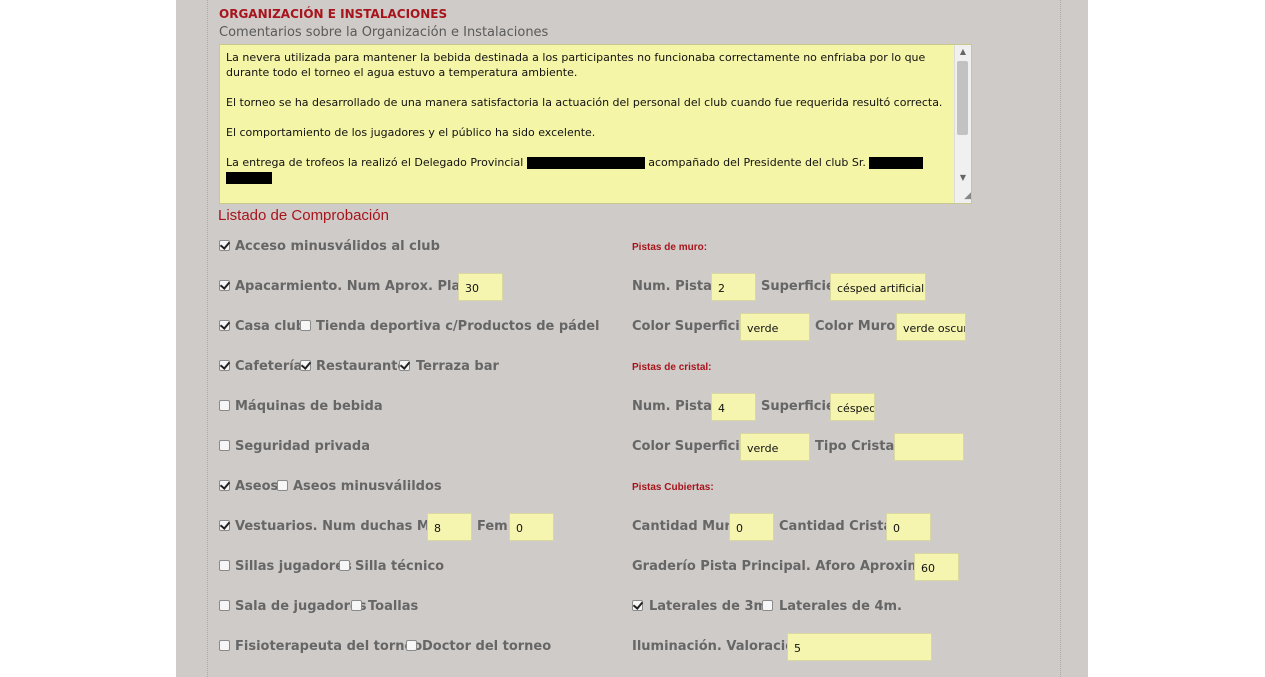 This screenshot has height=677, width=1265. What do you see at coordinates (224, 525) in the screenshot?
I see `vestuarios-checkbox` at bounding box center [224, 525].